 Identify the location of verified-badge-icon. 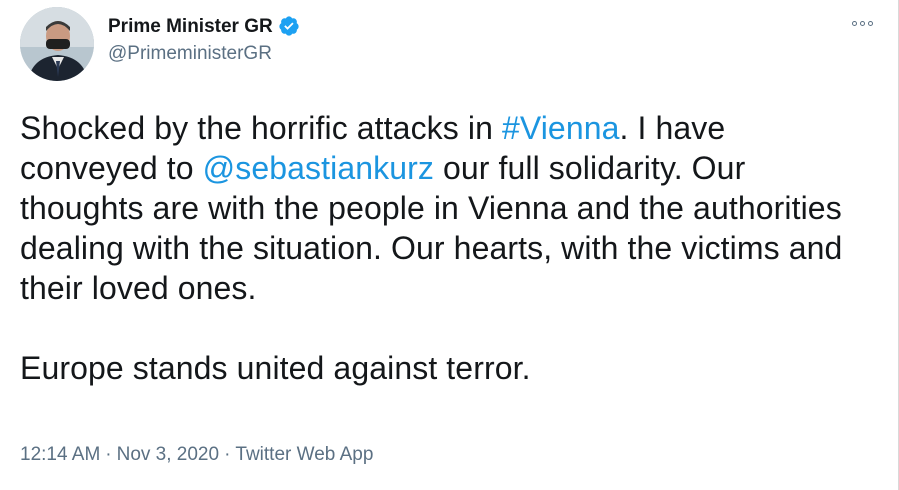
(289, 26).